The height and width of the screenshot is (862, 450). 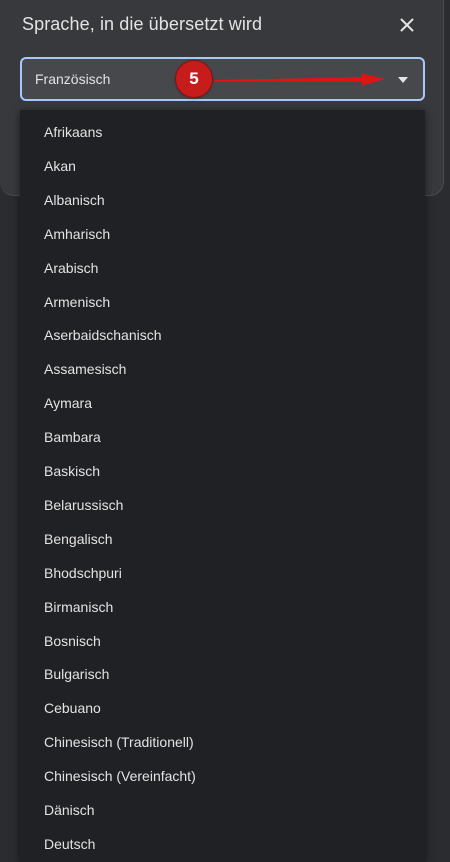 I want to click on caret-down-icon, so click(x=403, y=80).